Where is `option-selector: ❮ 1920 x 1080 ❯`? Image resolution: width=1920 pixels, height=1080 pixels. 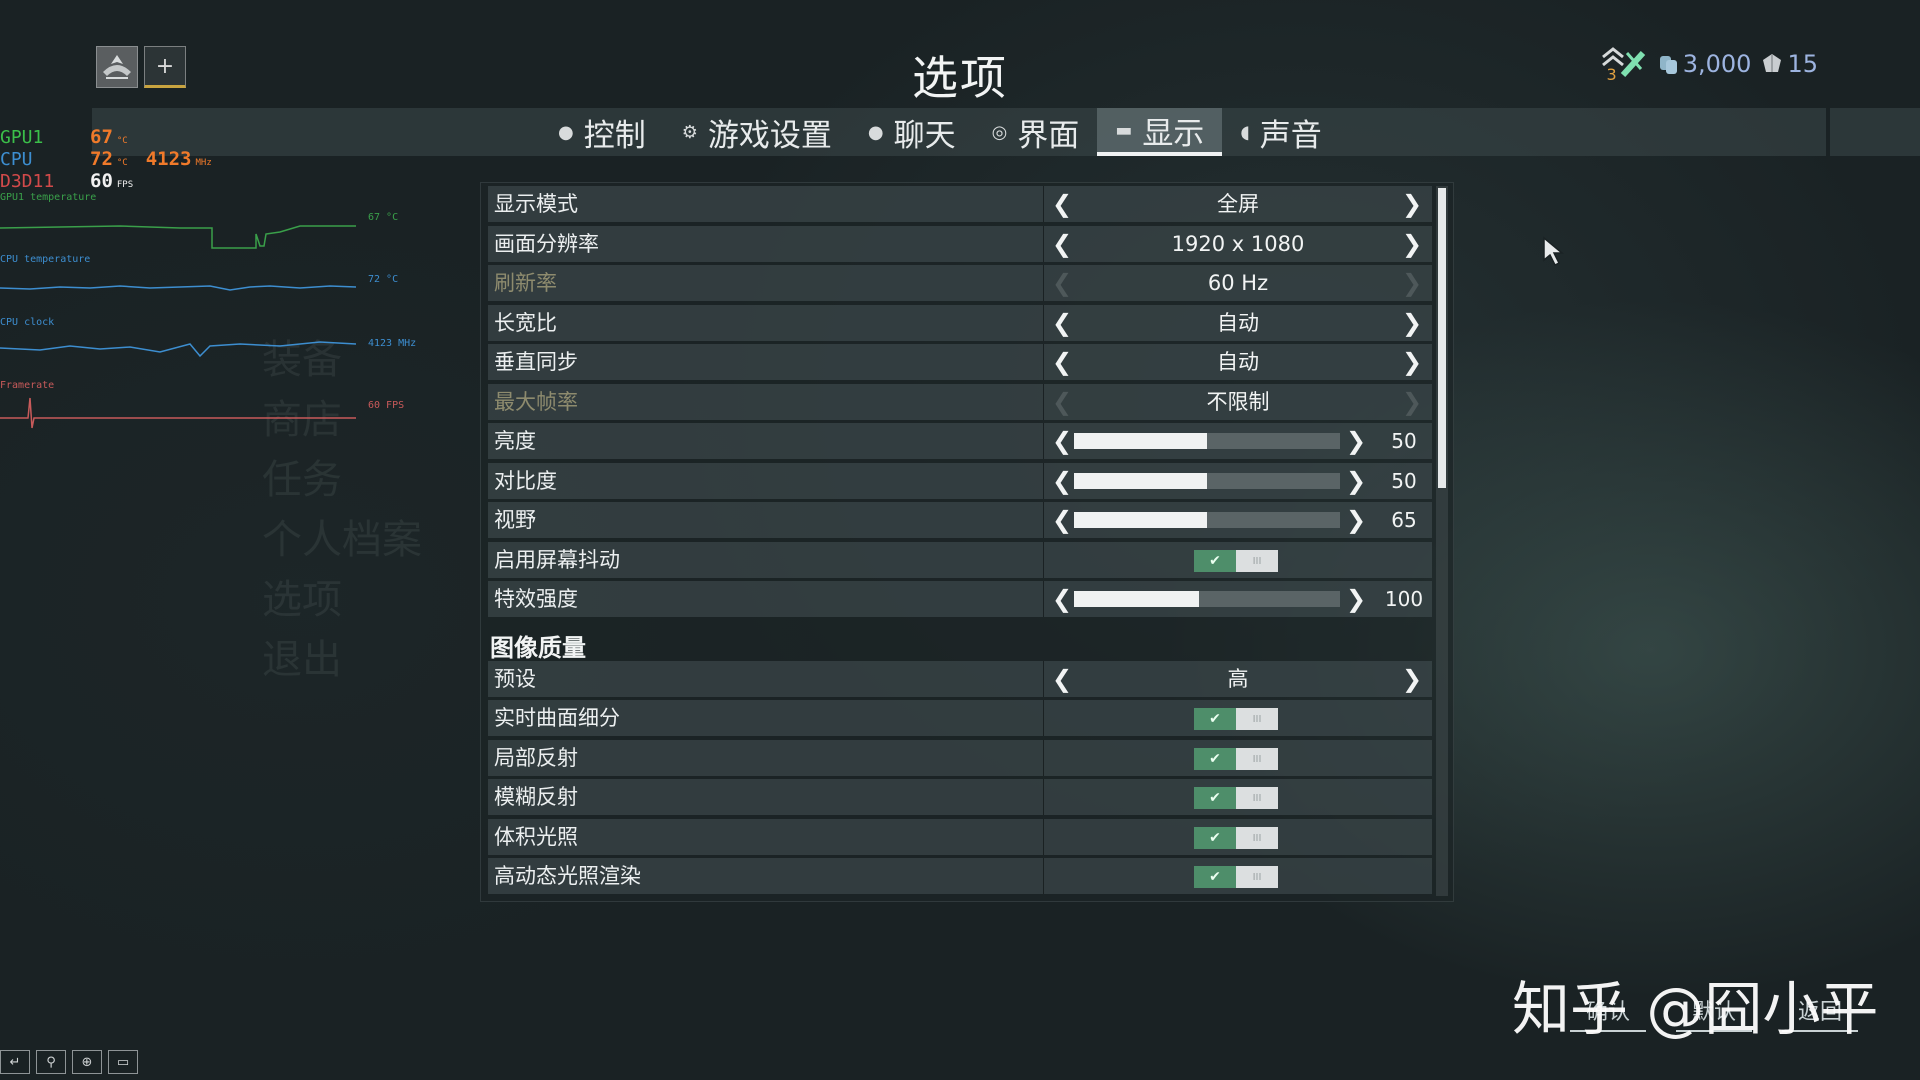
option-selector: ❮ 1920 x 1080 ❯ is located at coordinates (1238, 244).